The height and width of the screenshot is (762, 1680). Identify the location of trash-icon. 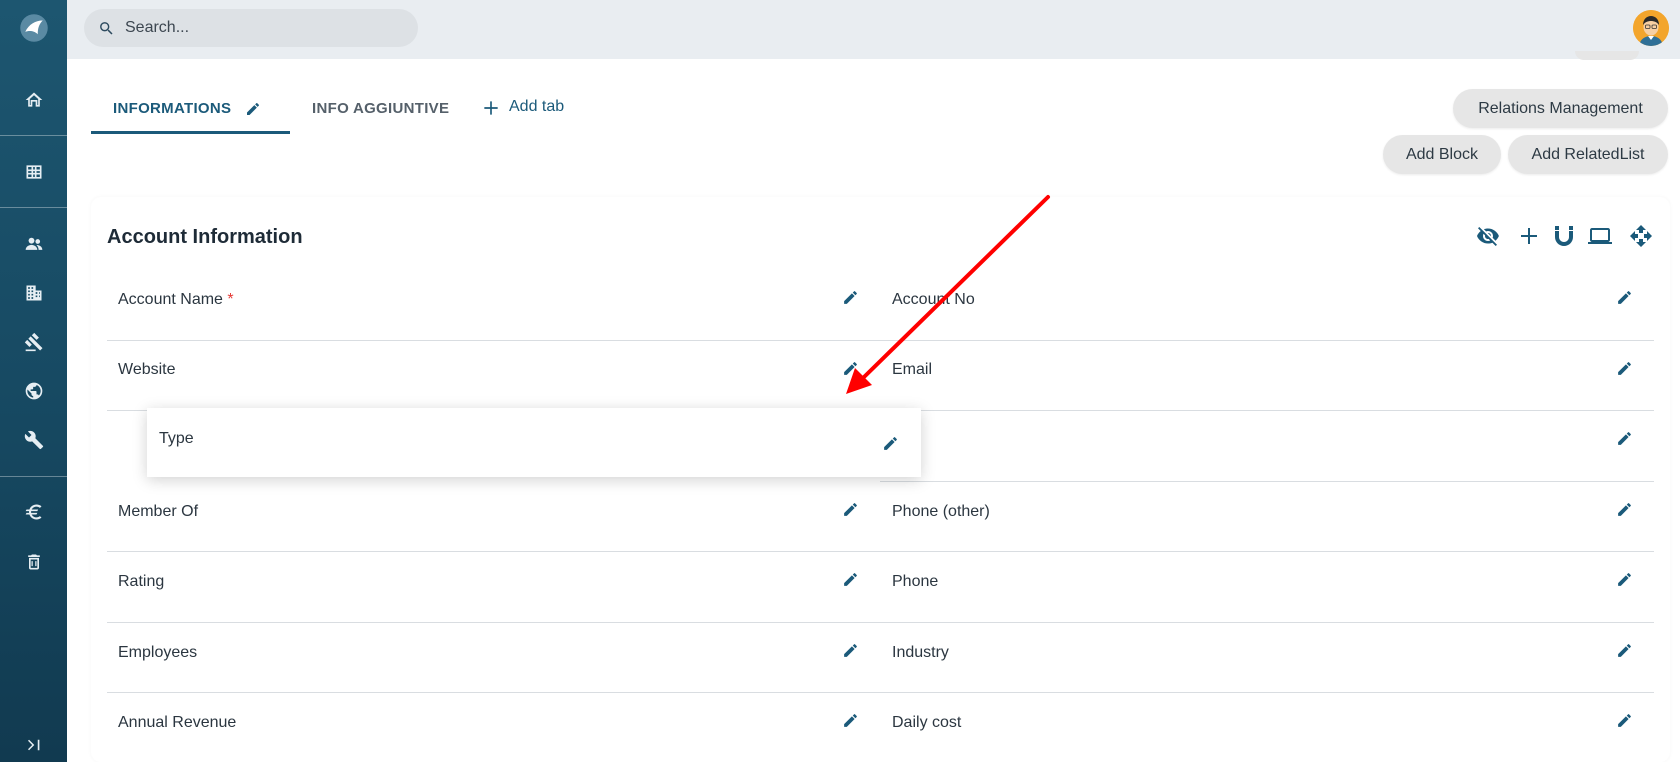
(33, 562).